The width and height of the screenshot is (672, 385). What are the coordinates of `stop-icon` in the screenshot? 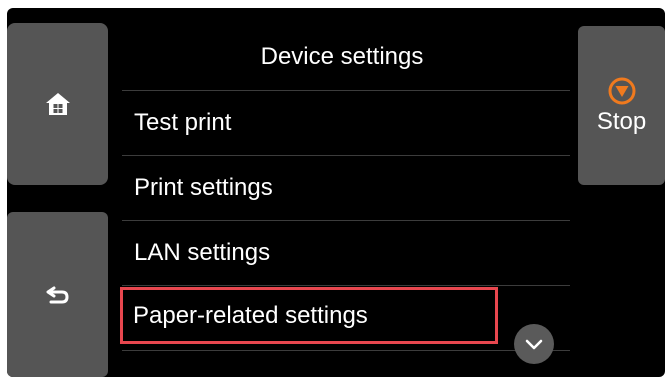 It's located at (621, 90).